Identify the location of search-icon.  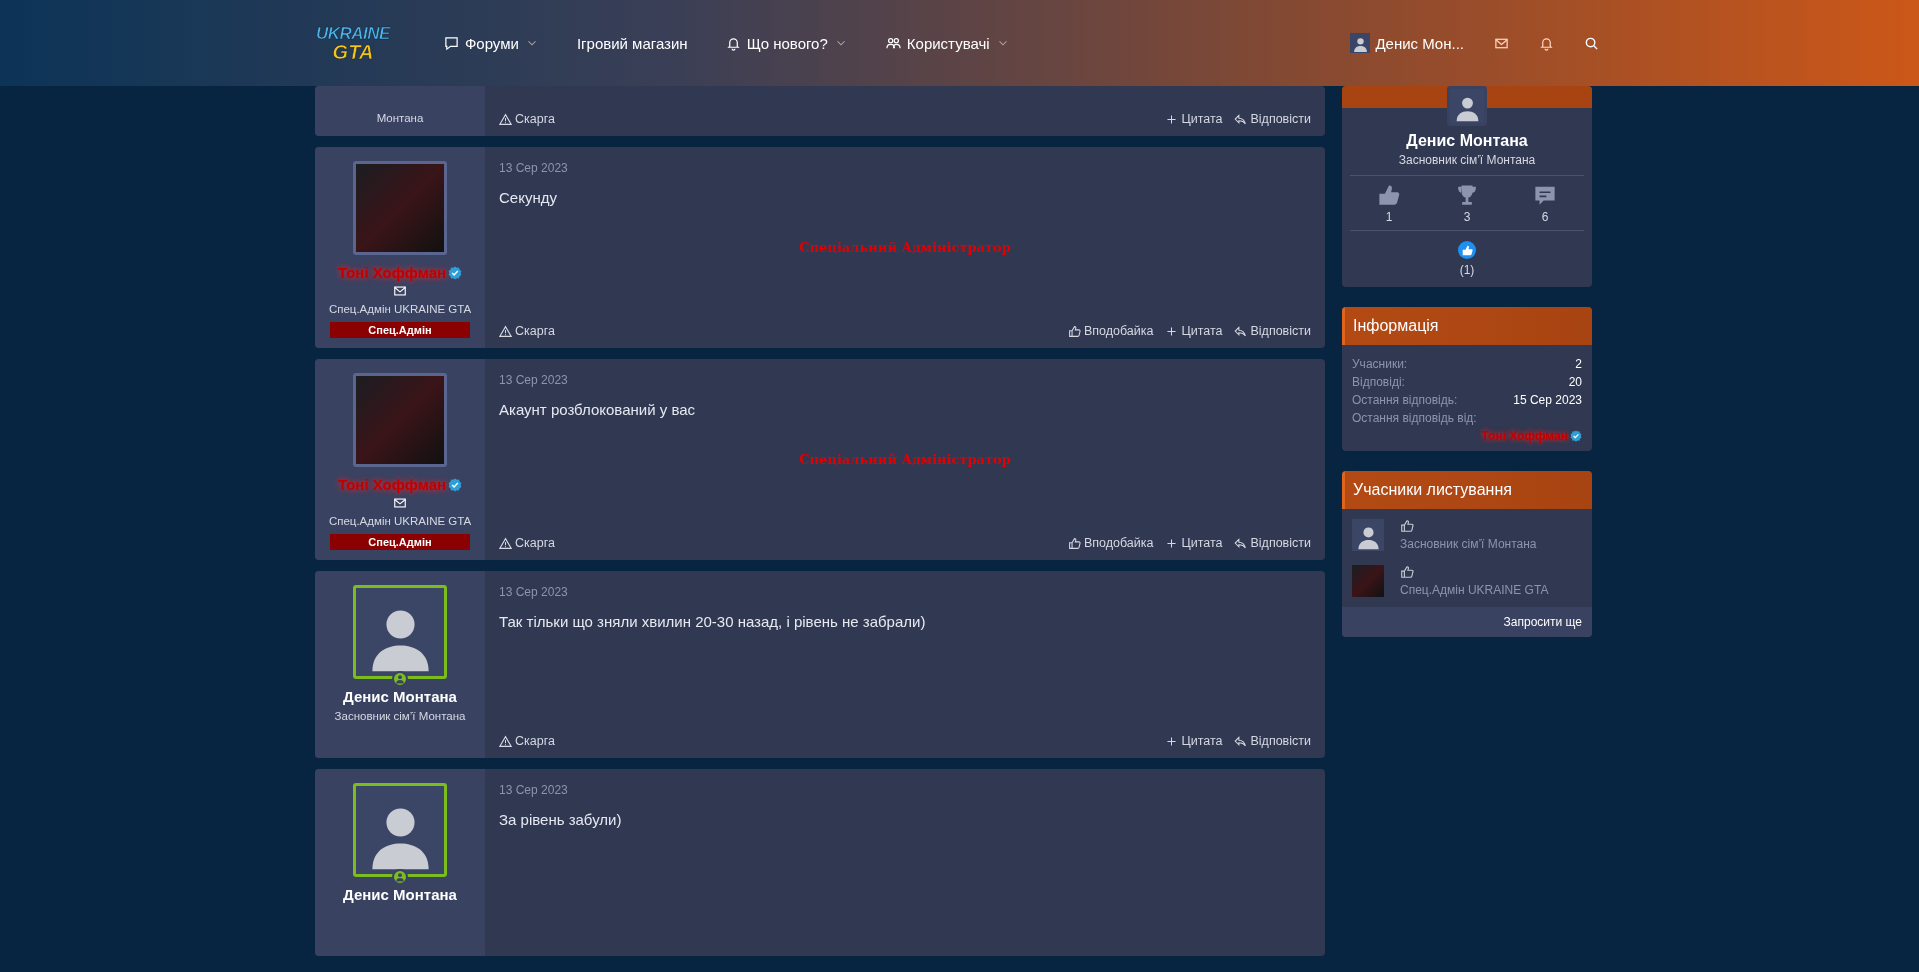
(1591, 43).